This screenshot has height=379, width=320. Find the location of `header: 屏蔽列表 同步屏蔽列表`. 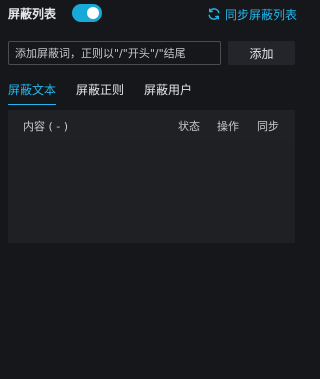

header: 屏蔽列表 同步屏蔽列表 is located at coordinates (150, 15).